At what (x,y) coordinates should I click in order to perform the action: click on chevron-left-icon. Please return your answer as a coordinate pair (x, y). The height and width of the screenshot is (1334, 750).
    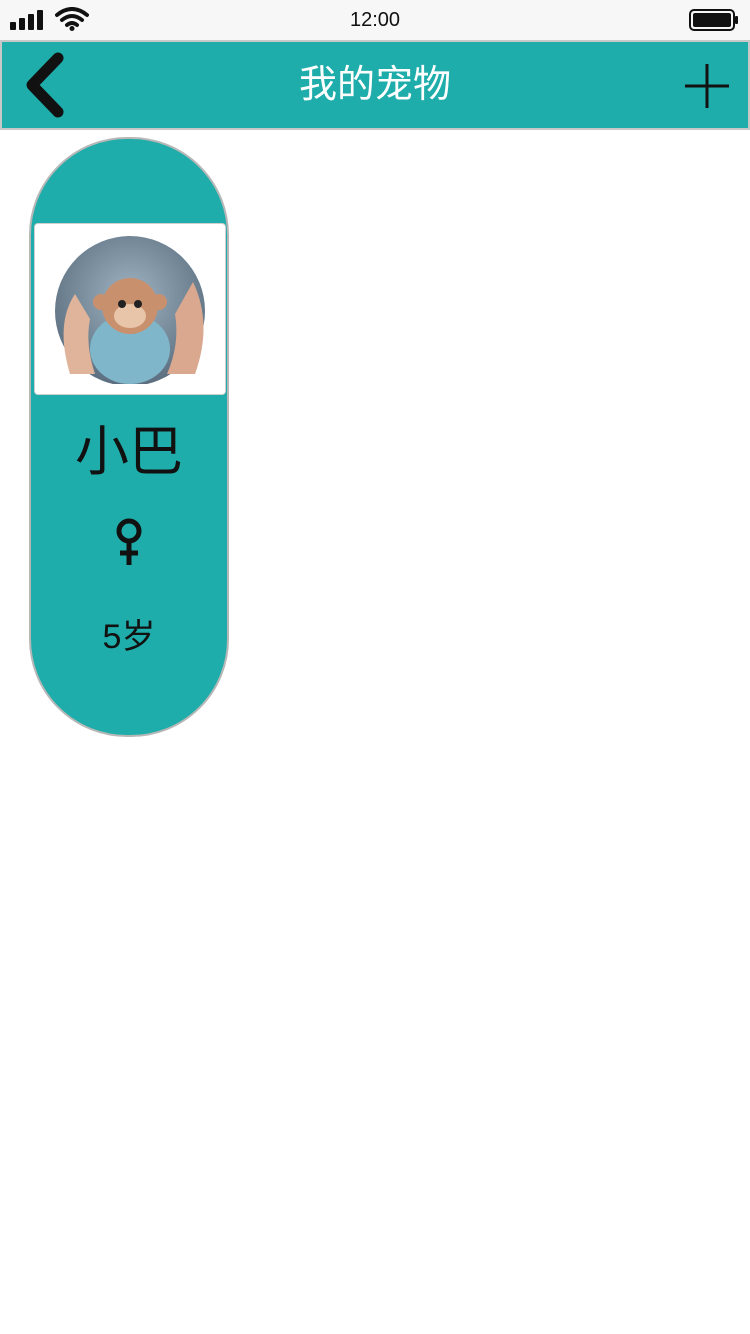
    Looking at the image, I should click on (45, 85).